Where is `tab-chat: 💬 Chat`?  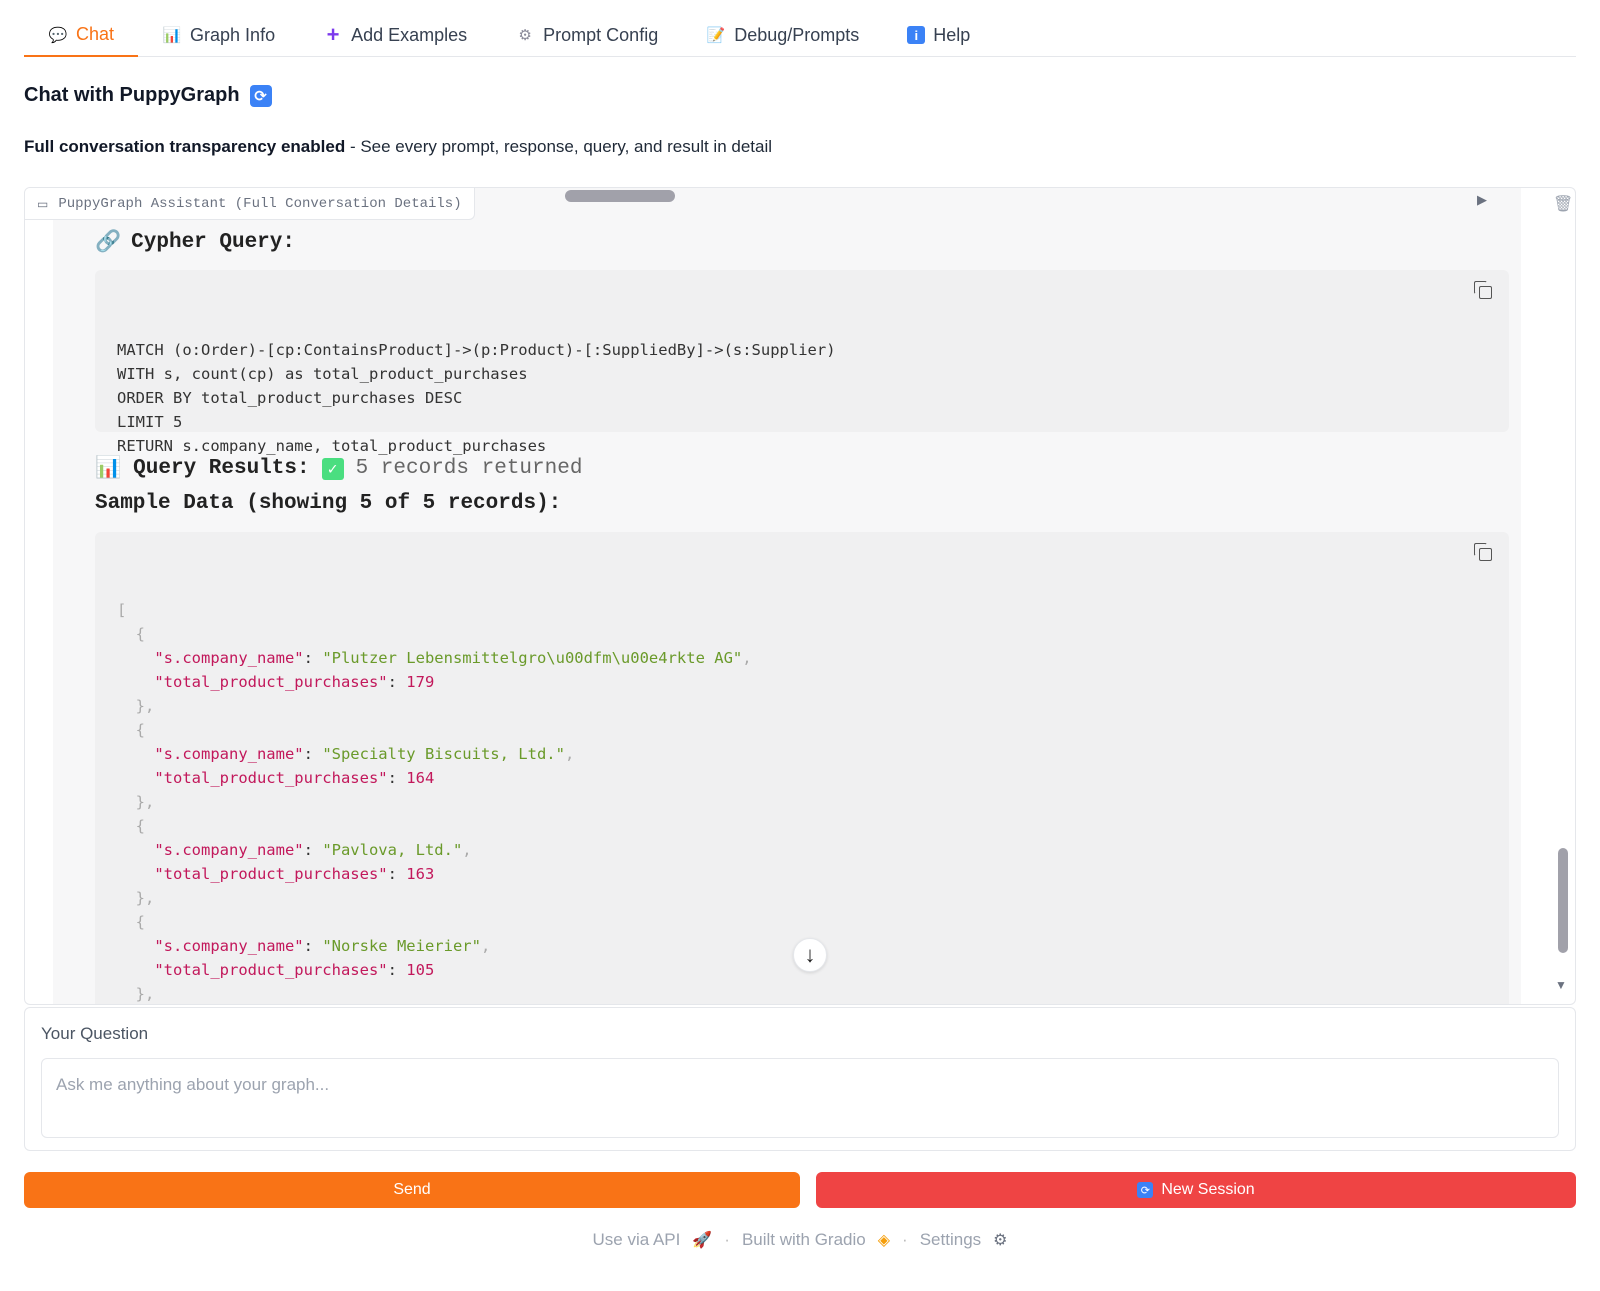 tab-chat: 💬 Chat is located at coordinates (81, 35).